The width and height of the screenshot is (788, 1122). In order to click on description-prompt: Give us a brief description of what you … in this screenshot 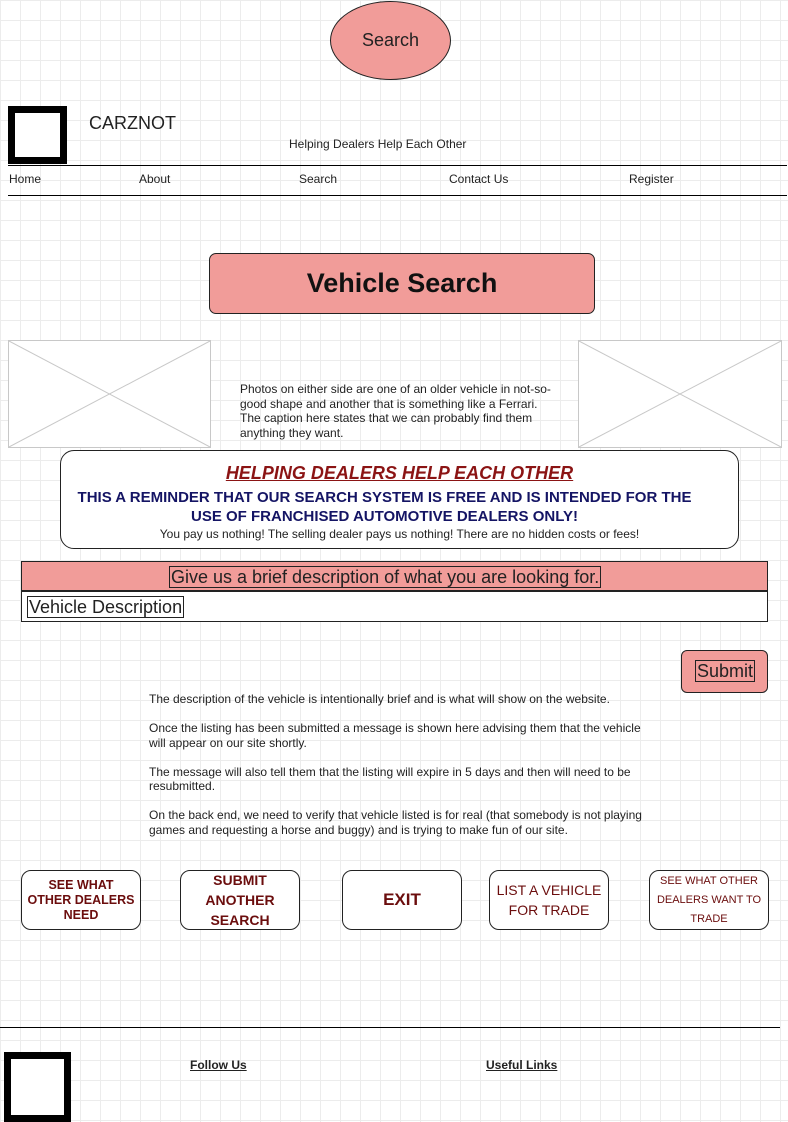, I will do `click(385, 577)`.